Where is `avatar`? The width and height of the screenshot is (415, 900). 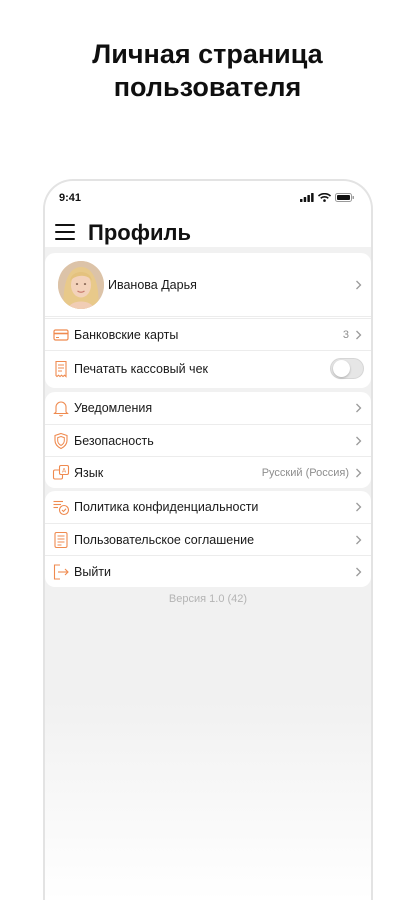
avatar is located at coordinates (81, 285).